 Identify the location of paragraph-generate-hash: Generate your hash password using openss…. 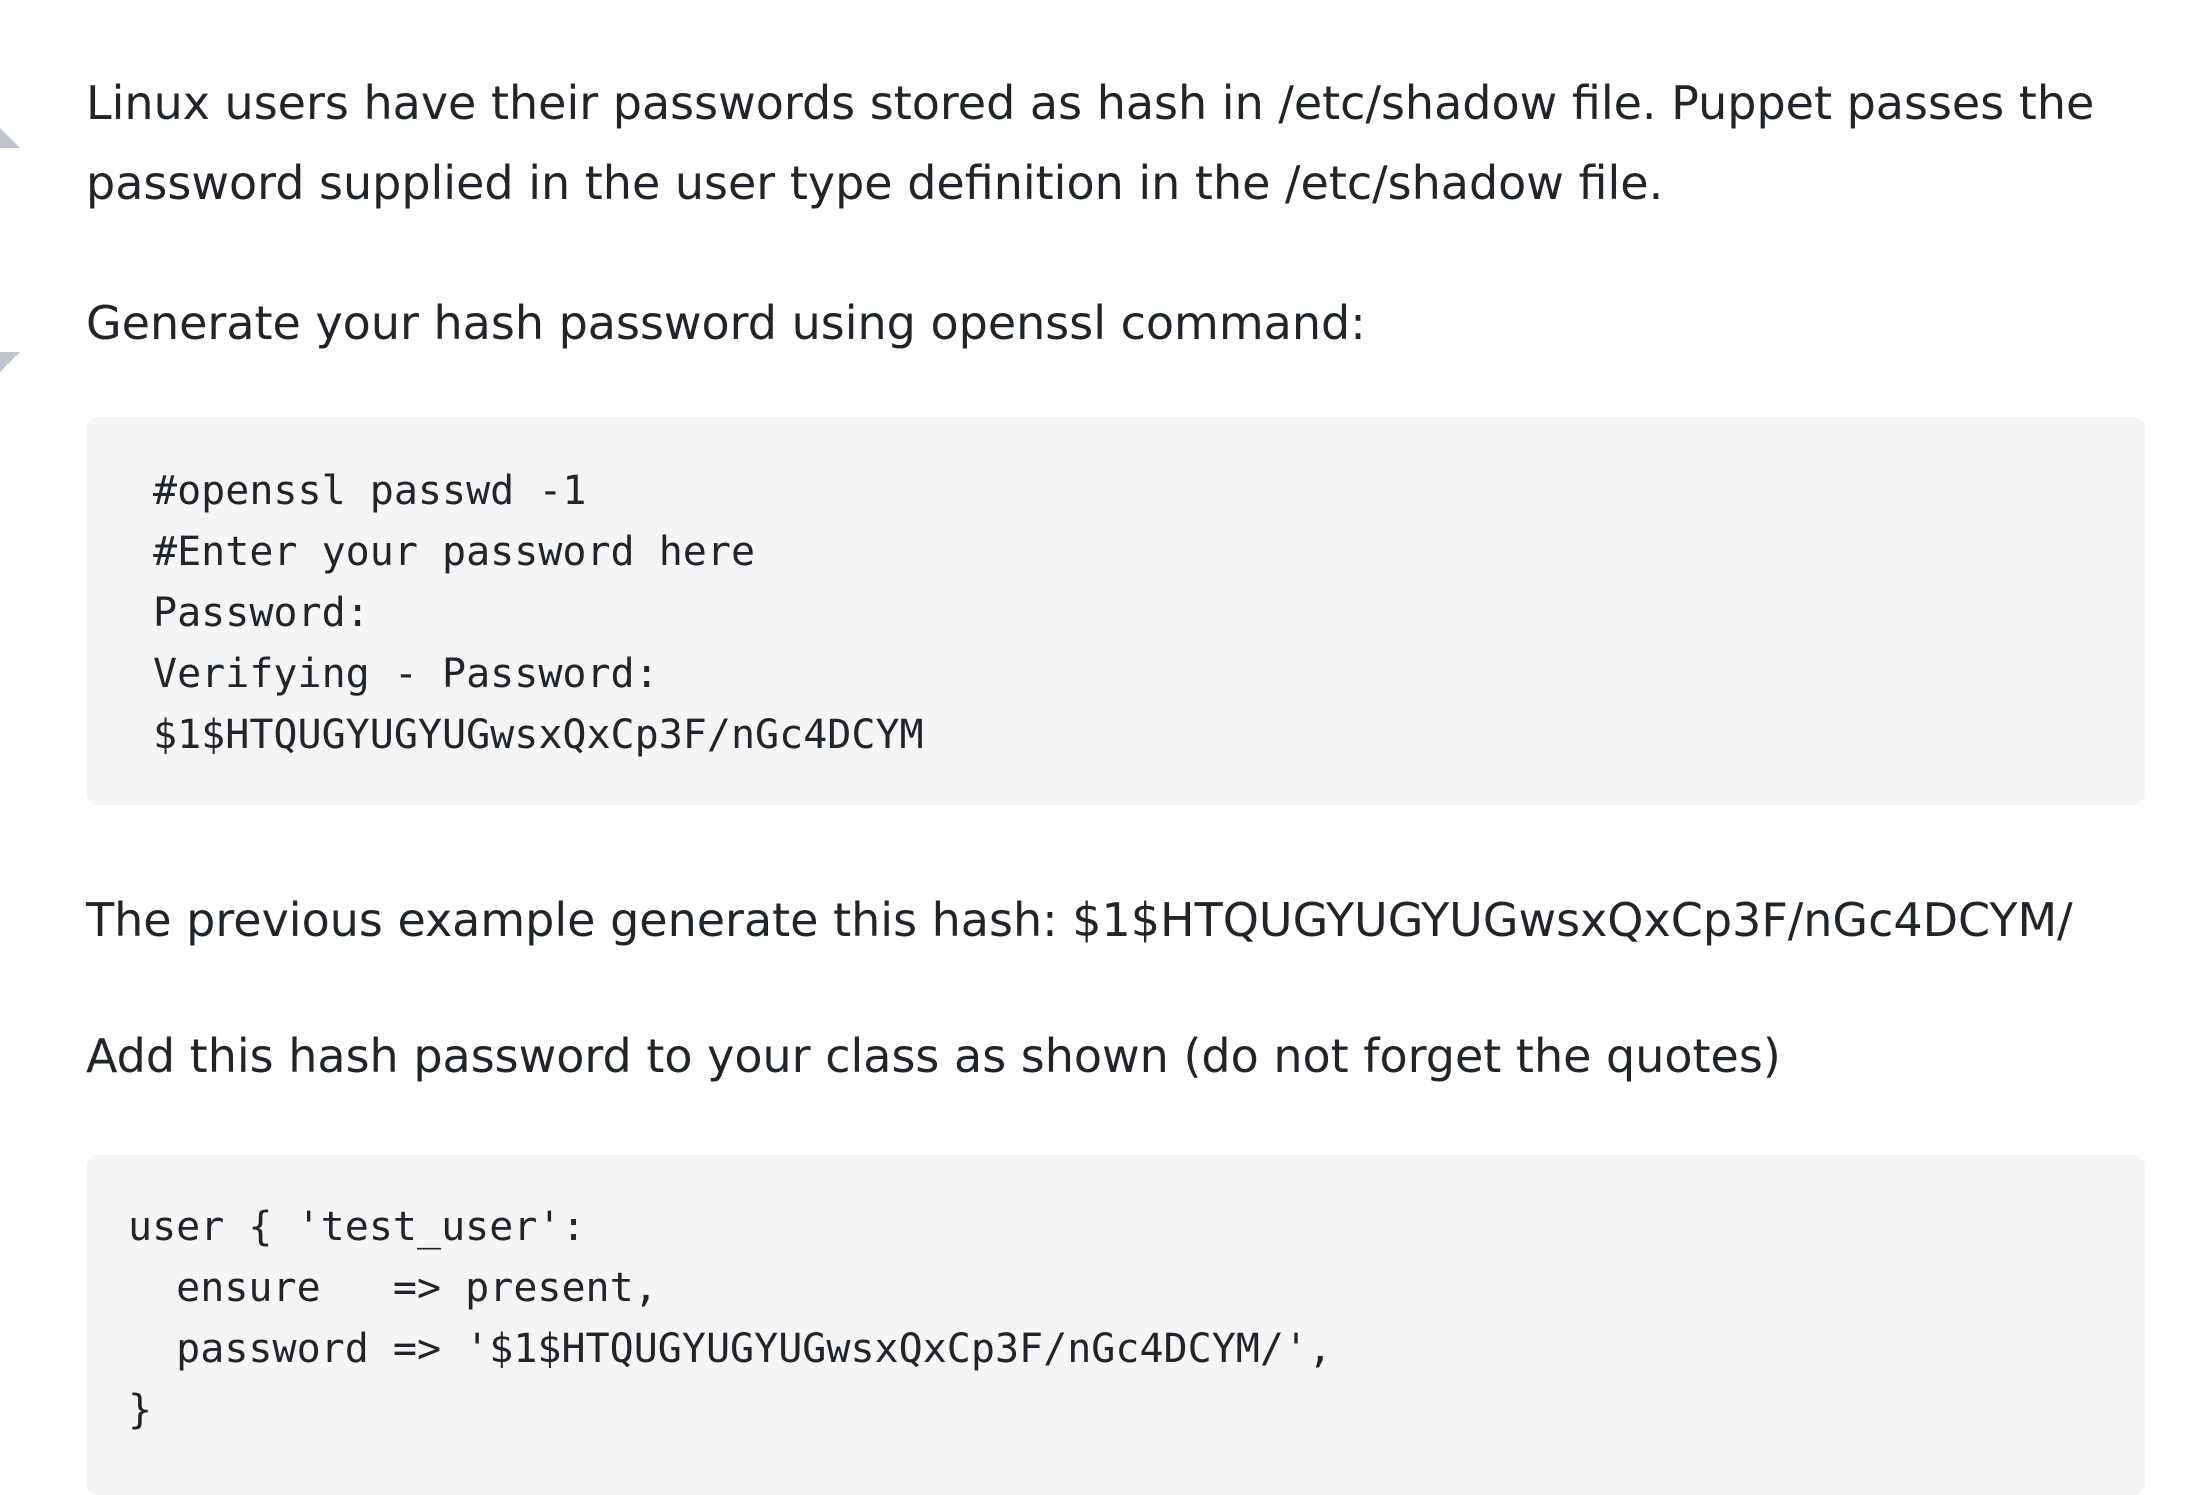
(726, 323).